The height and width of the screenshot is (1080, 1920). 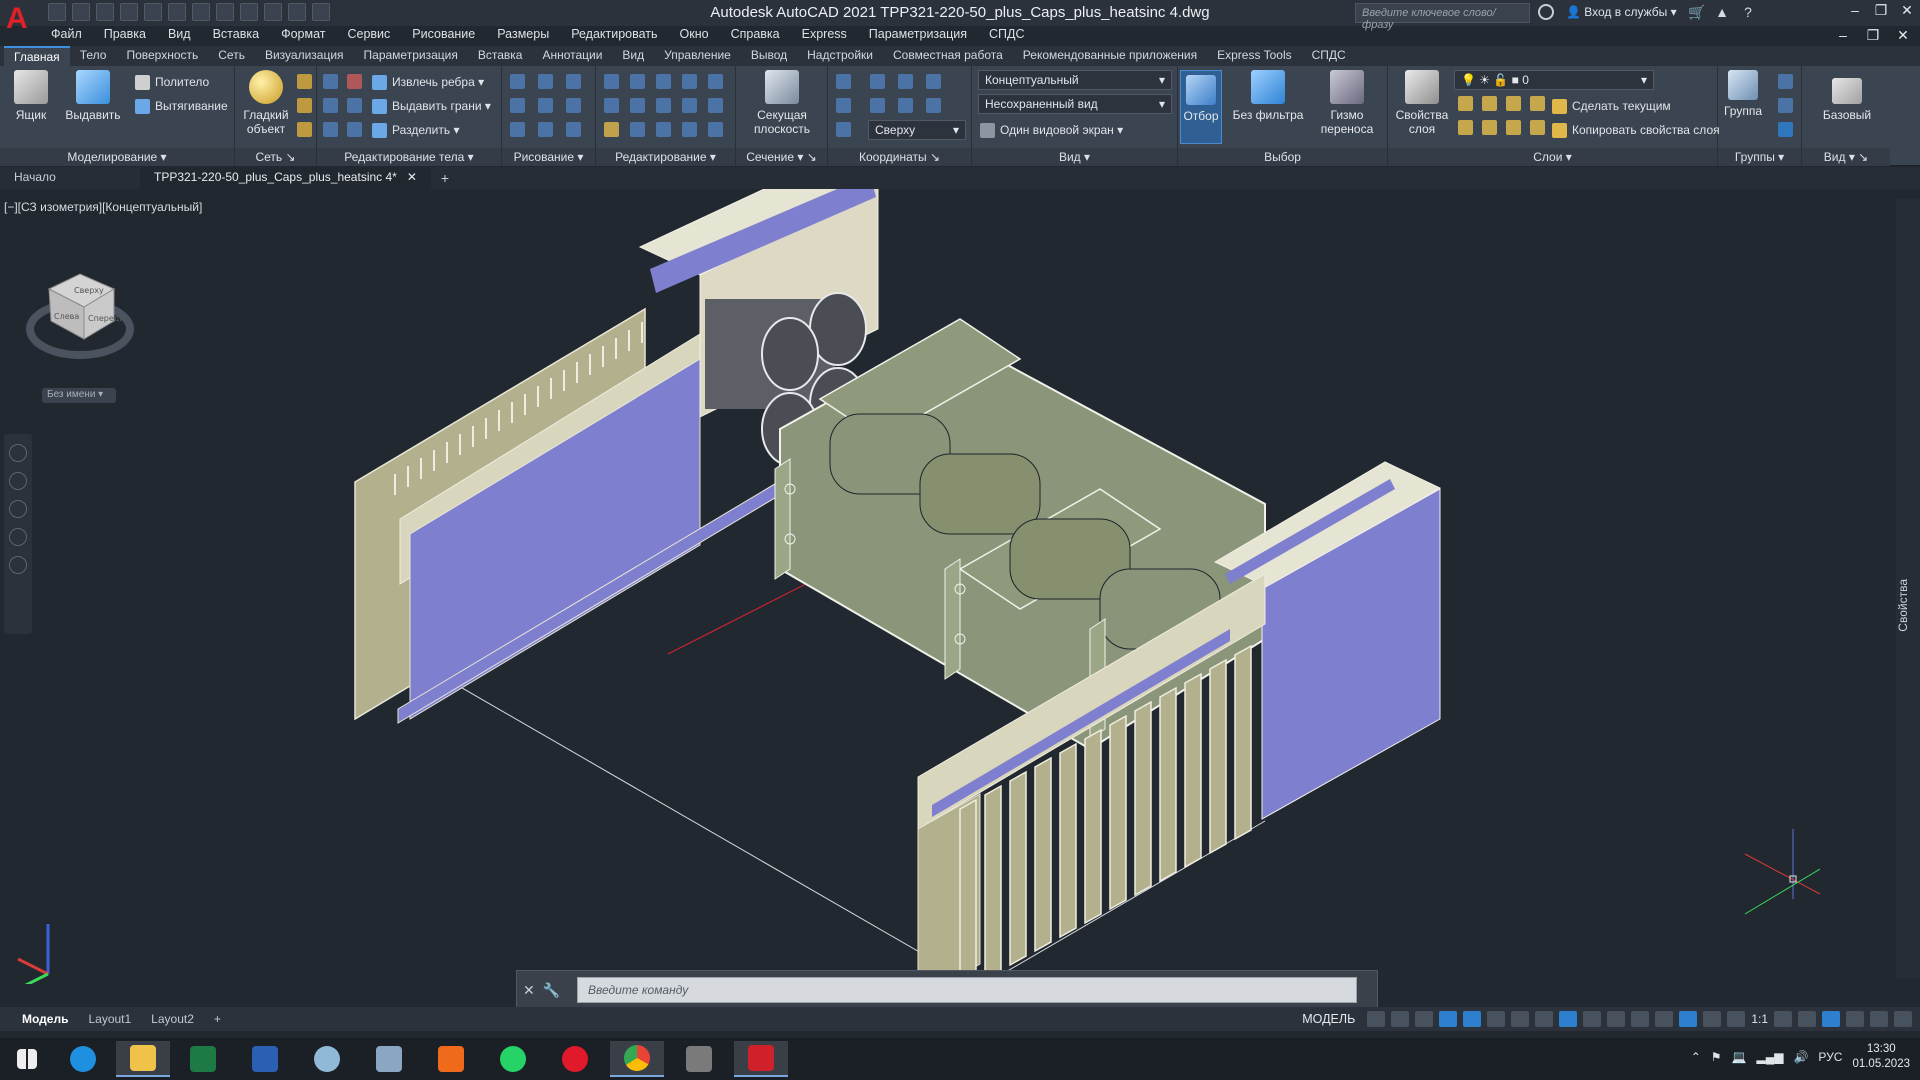 What do you see at coordinates (20, 19) in the screenshot?
I see `autocad-logo-icon: A` at bounding box center [20, 19].